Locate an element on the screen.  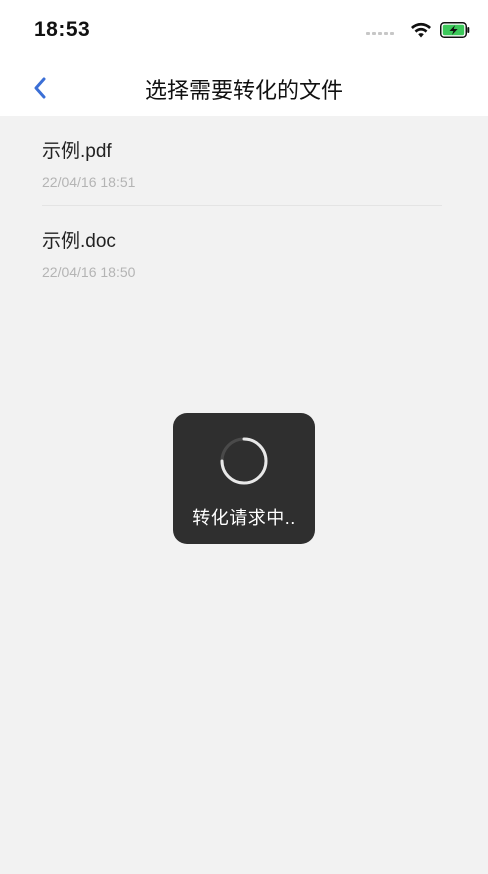
battery-charging-icon is located at coordinates (455, 30).